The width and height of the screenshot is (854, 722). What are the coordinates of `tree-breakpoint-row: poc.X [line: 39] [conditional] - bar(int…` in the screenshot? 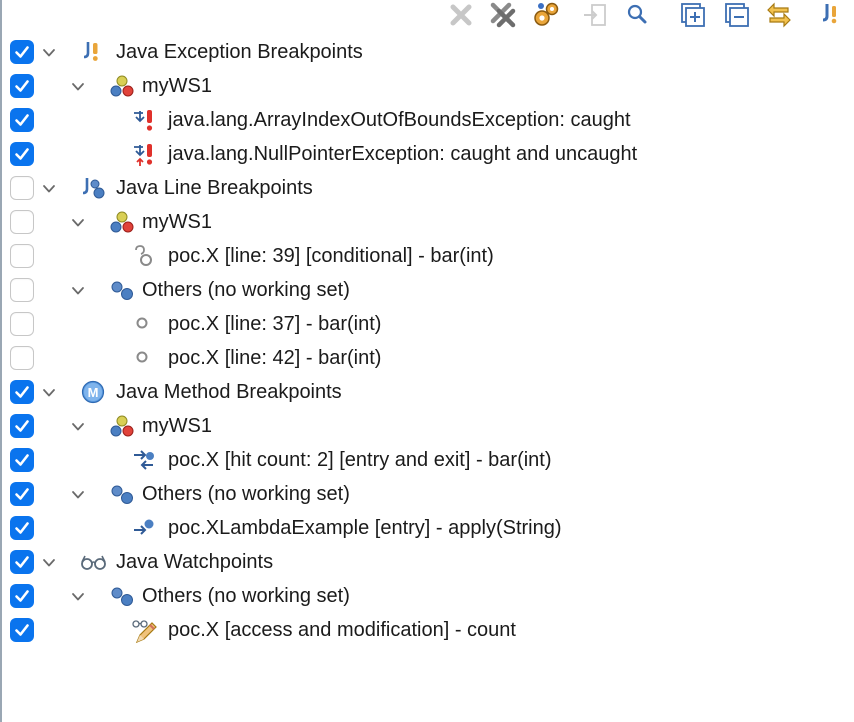 It's located at (427, 256).